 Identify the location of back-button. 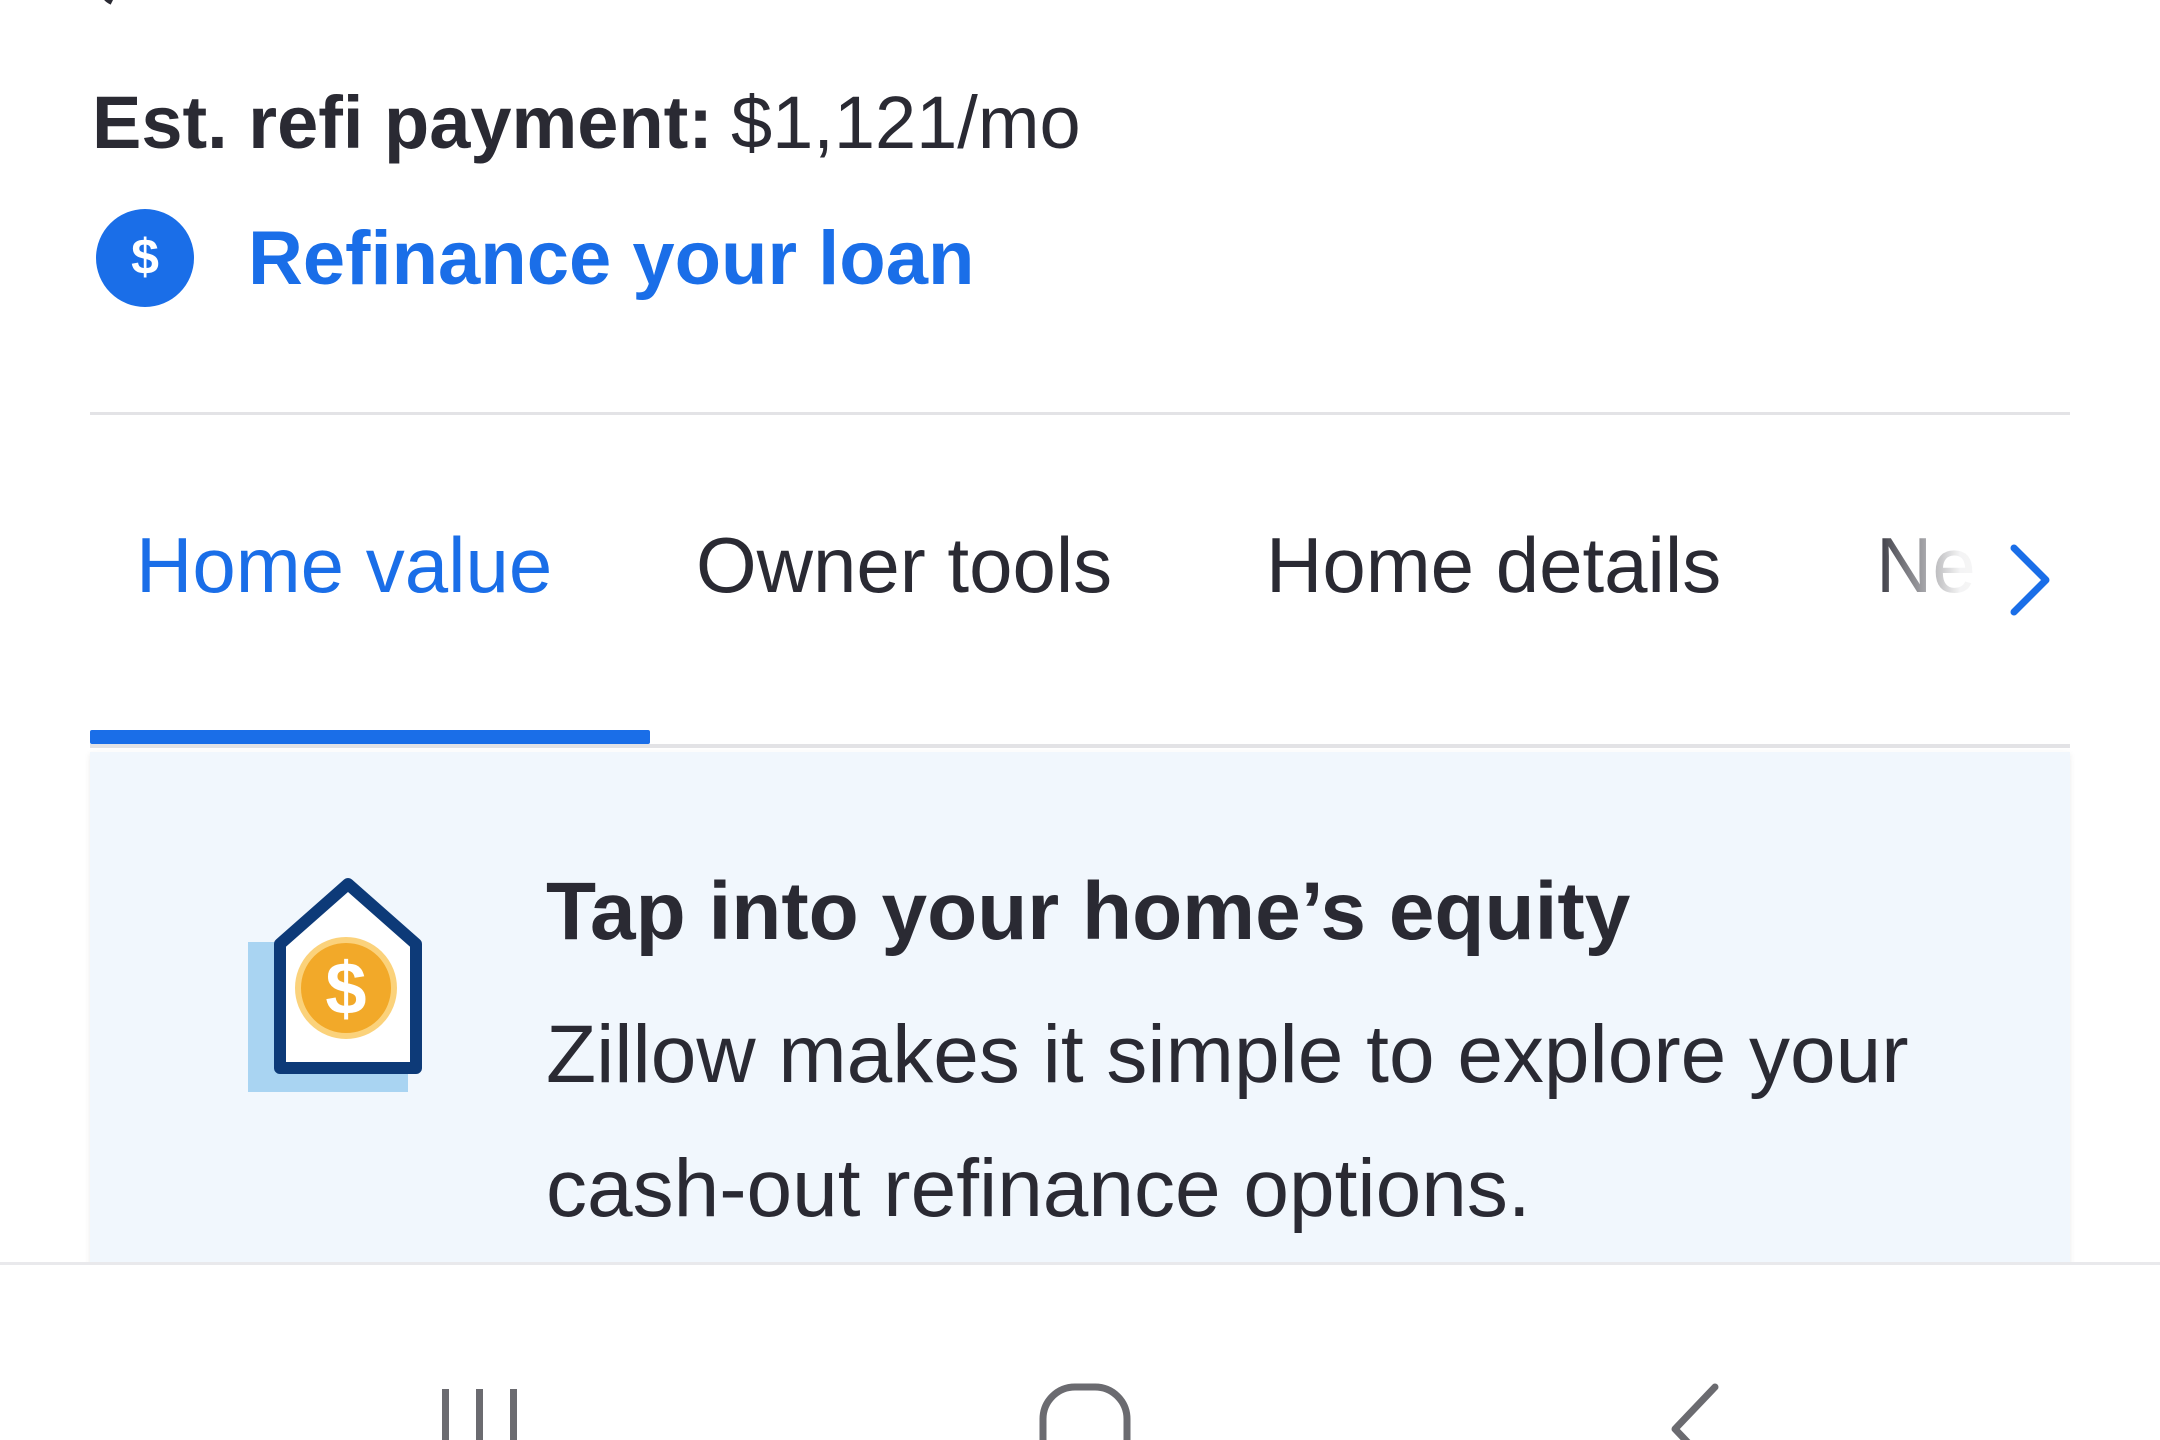
(1695, 1352).